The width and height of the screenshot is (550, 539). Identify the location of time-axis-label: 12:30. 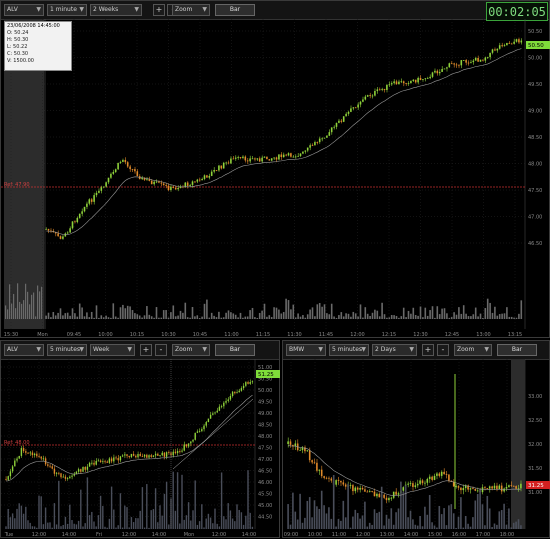
(420, 335).